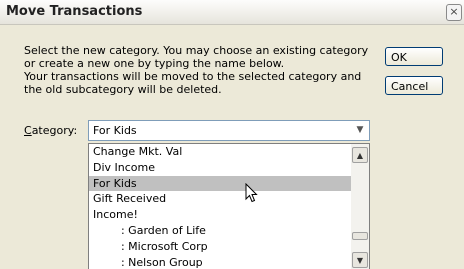 Image resolution: width=464 pixels, height=269 pixels. I want to click on list-item: For Kids, so click(220, 183).